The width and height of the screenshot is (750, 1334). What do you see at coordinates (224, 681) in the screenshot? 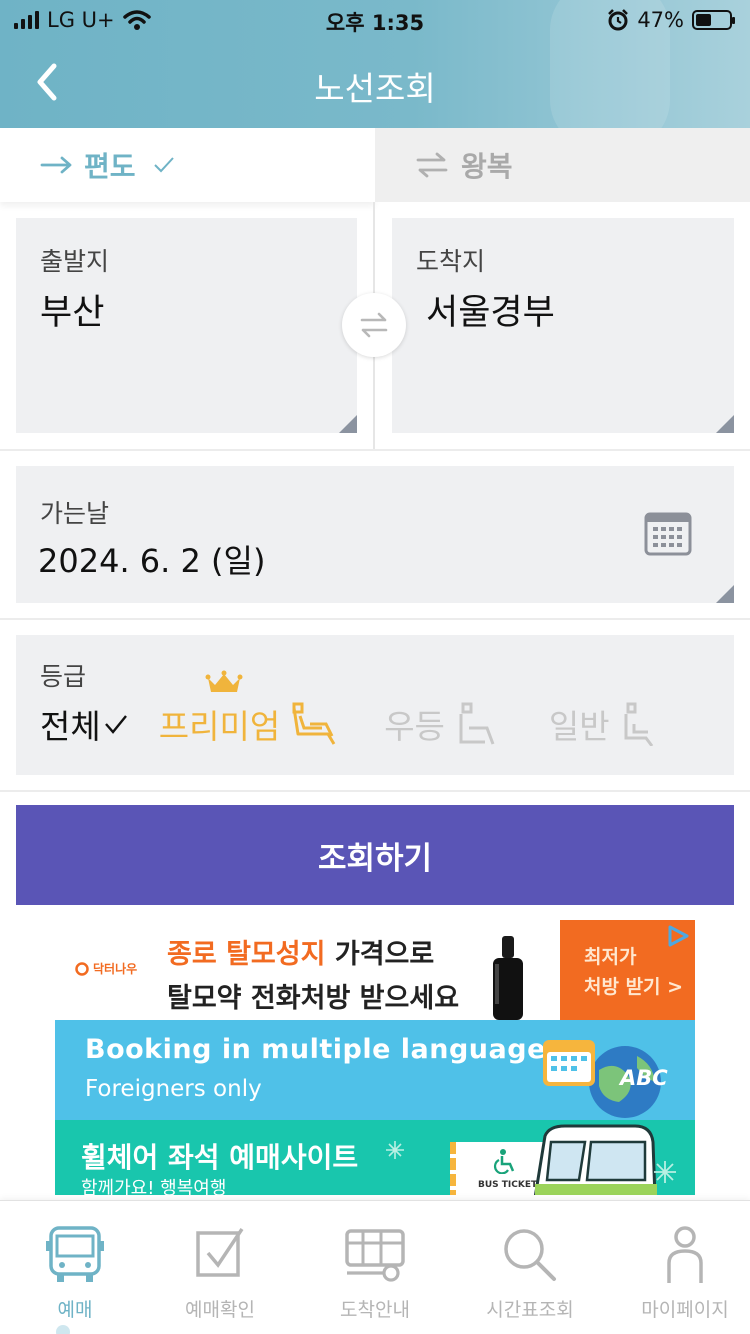
I see `crown-icon` at bounding box center [224, 681].